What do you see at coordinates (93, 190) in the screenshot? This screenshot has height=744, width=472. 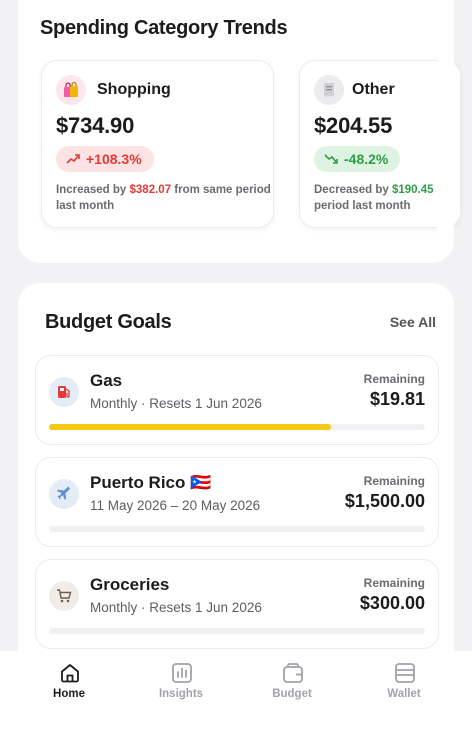 I see `trend-desc-prefix: Increased by` at bounding box center [93, 190].